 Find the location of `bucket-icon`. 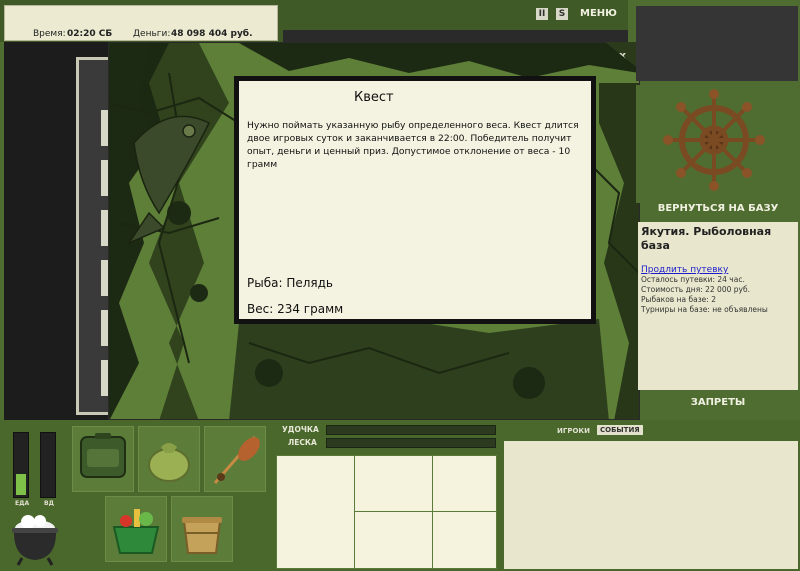

bucket-icon is located at coordinates (202, 535).